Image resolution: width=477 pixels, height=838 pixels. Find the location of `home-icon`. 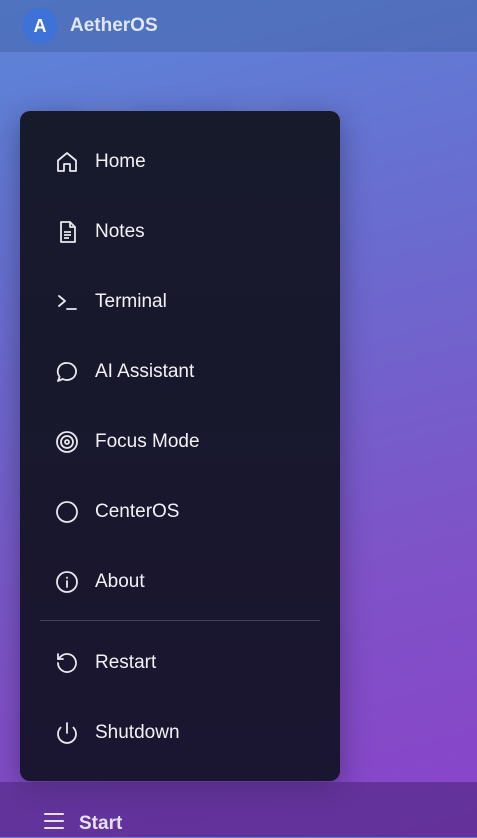

home-icon is located at coordinates (67, 162).